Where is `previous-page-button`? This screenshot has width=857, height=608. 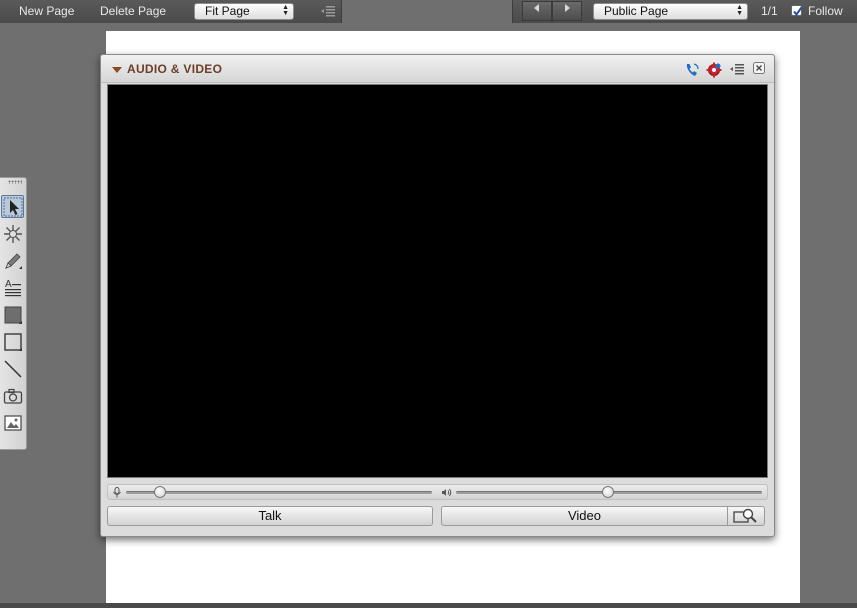
previous-page-button is located at coordinates (537, 11).